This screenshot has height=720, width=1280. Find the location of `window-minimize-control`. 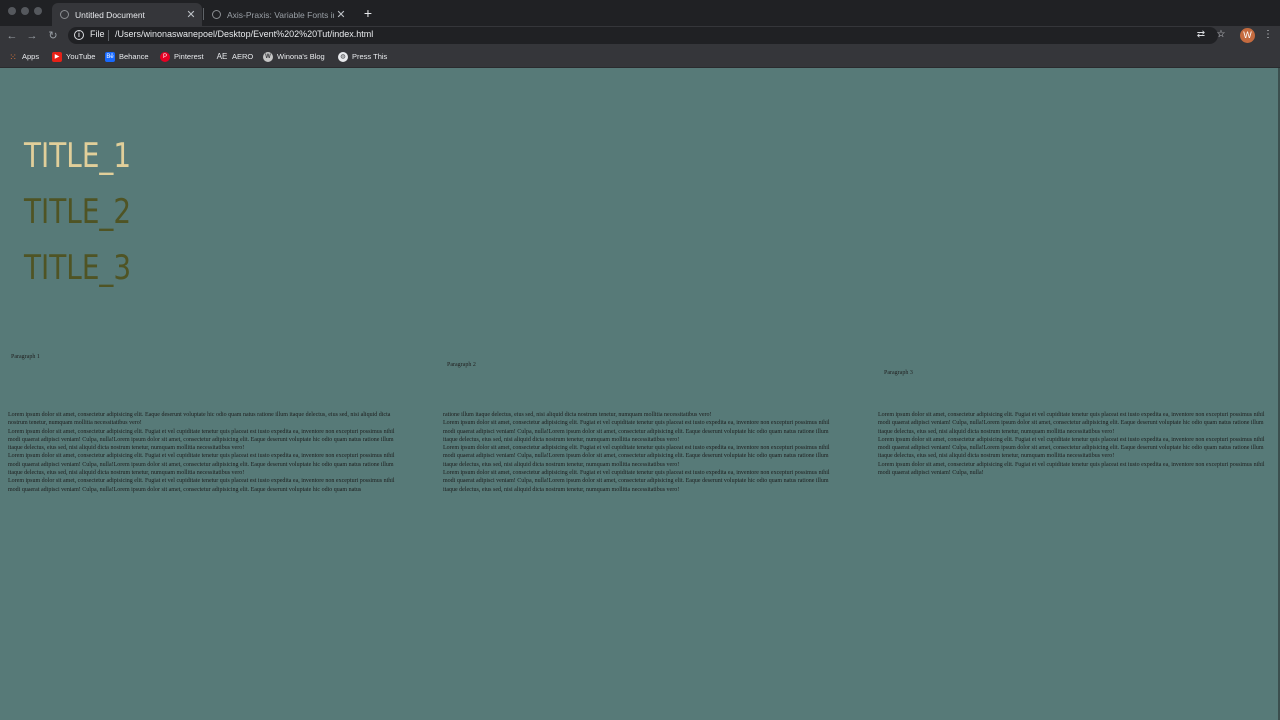

window-minimize-control is located at coordinates (25, 11).